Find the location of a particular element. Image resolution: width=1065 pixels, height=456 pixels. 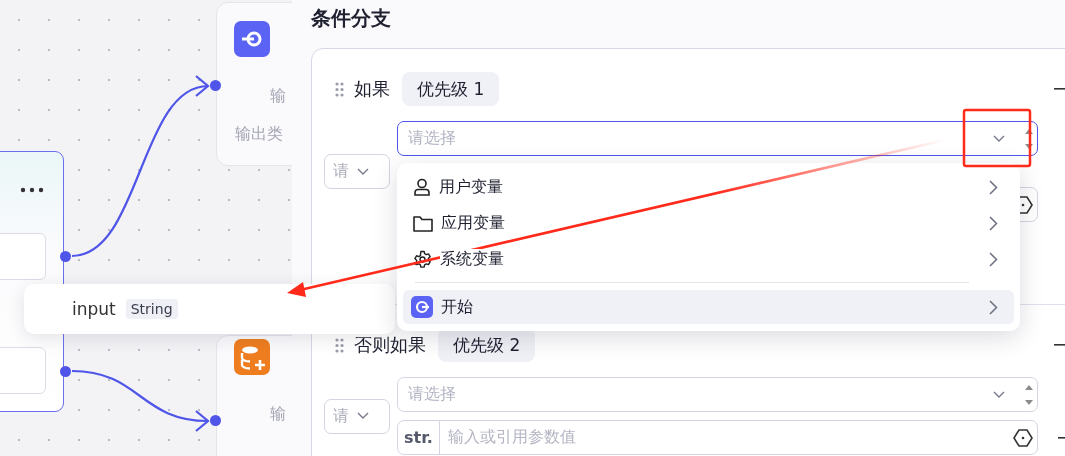

panel-title: 条件分支 is located at coordinates (351, 18).